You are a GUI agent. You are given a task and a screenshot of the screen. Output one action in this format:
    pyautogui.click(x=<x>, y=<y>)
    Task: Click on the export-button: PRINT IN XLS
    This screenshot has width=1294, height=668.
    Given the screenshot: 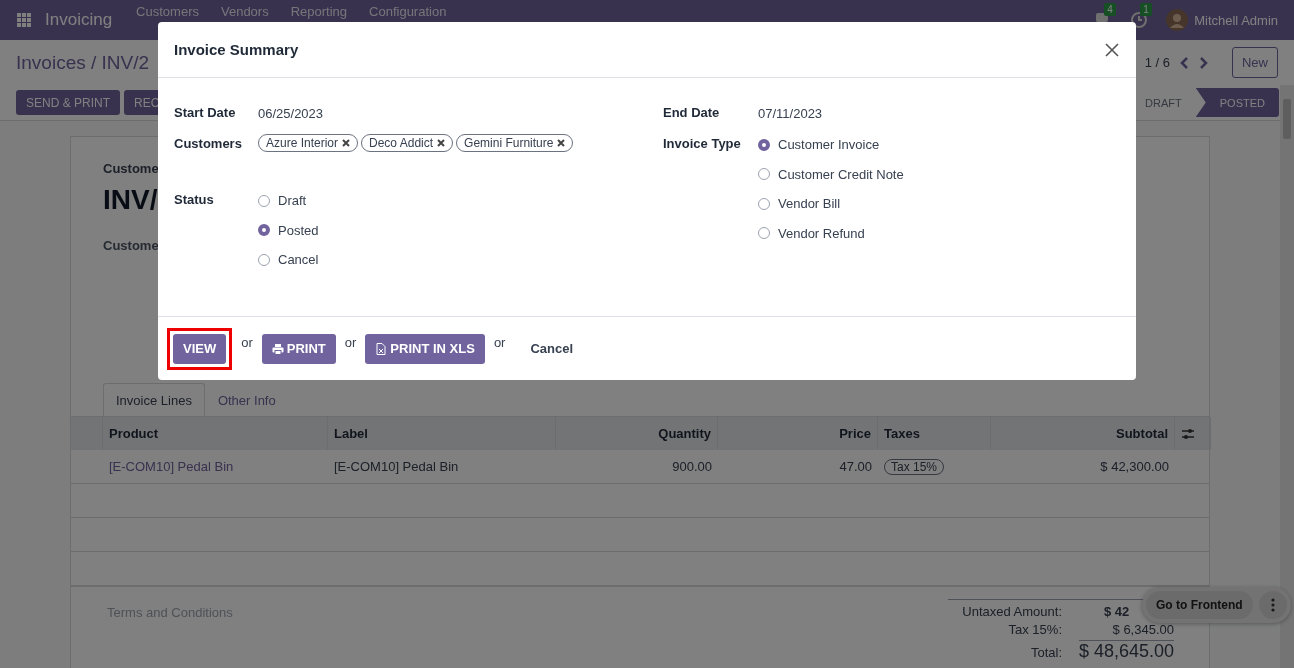 What is the action you would take?
    pyautogui.click(x=425, y=348)
    